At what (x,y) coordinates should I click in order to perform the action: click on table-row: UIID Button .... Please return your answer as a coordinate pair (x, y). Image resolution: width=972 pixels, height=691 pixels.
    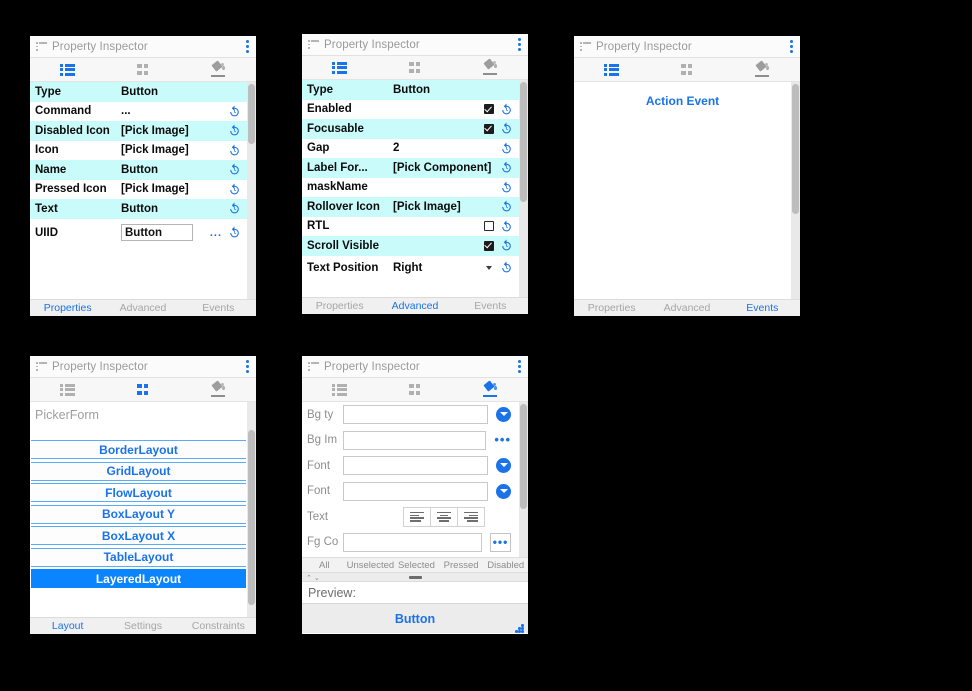
    Looking at the image, I should click on (138, 233).